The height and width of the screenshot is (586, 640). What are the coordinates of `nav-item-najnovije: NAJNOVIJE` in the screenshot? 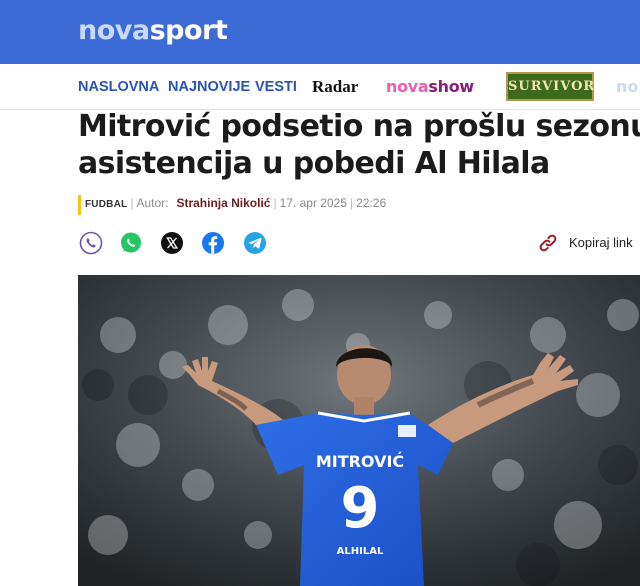 It's located at (209, 86).